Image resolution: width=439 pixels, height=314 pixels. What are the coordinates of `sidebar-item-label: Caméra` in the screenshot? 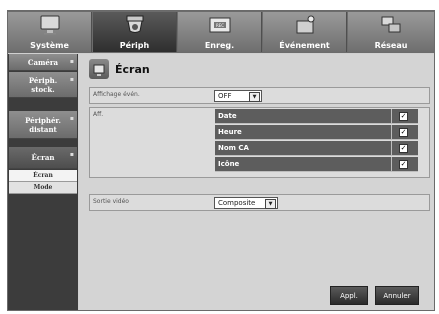 It's located at (43, 62).